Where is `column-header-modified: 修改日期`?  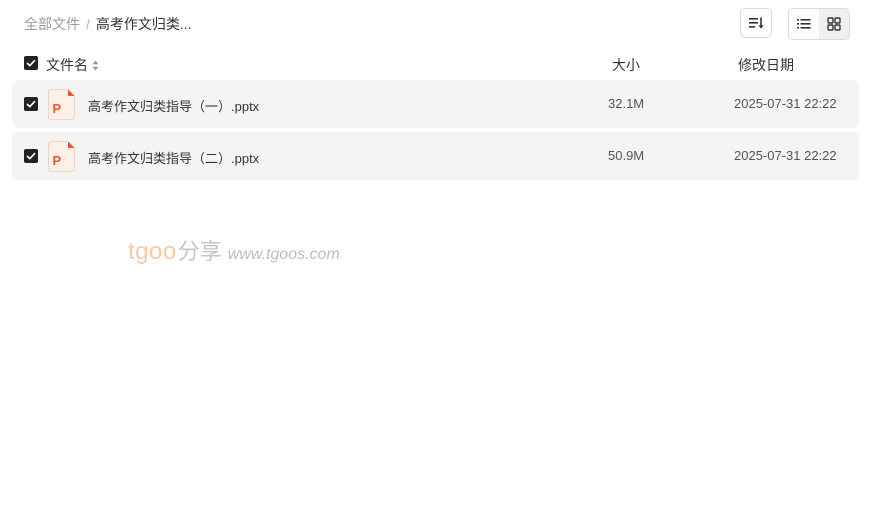
column-header-modified: 修改日期 is located at coordinates (766, 65).